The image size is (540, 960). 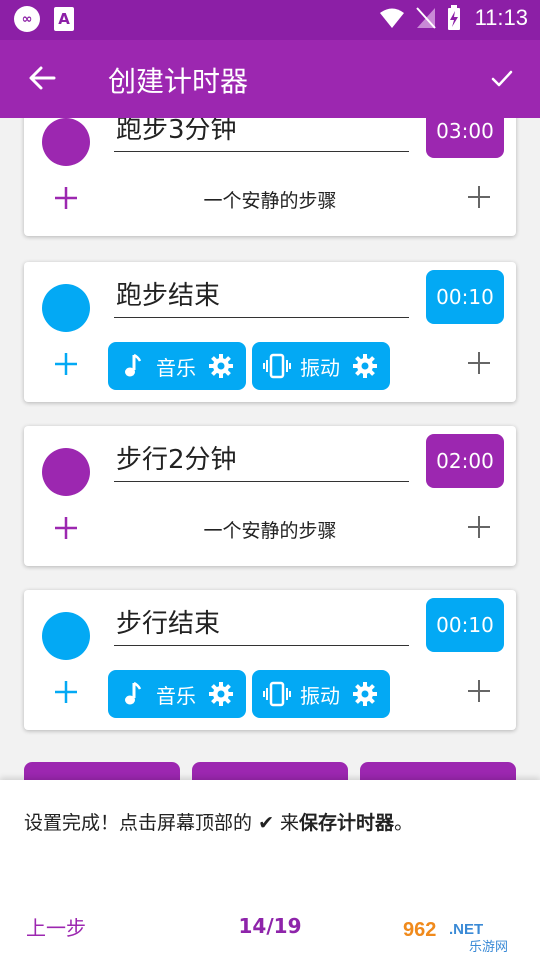 What do you see at coordinates (261, 461) in the screenshot?
I see `step-name-input: 步行2分钟` at bounding box center [261, 461].